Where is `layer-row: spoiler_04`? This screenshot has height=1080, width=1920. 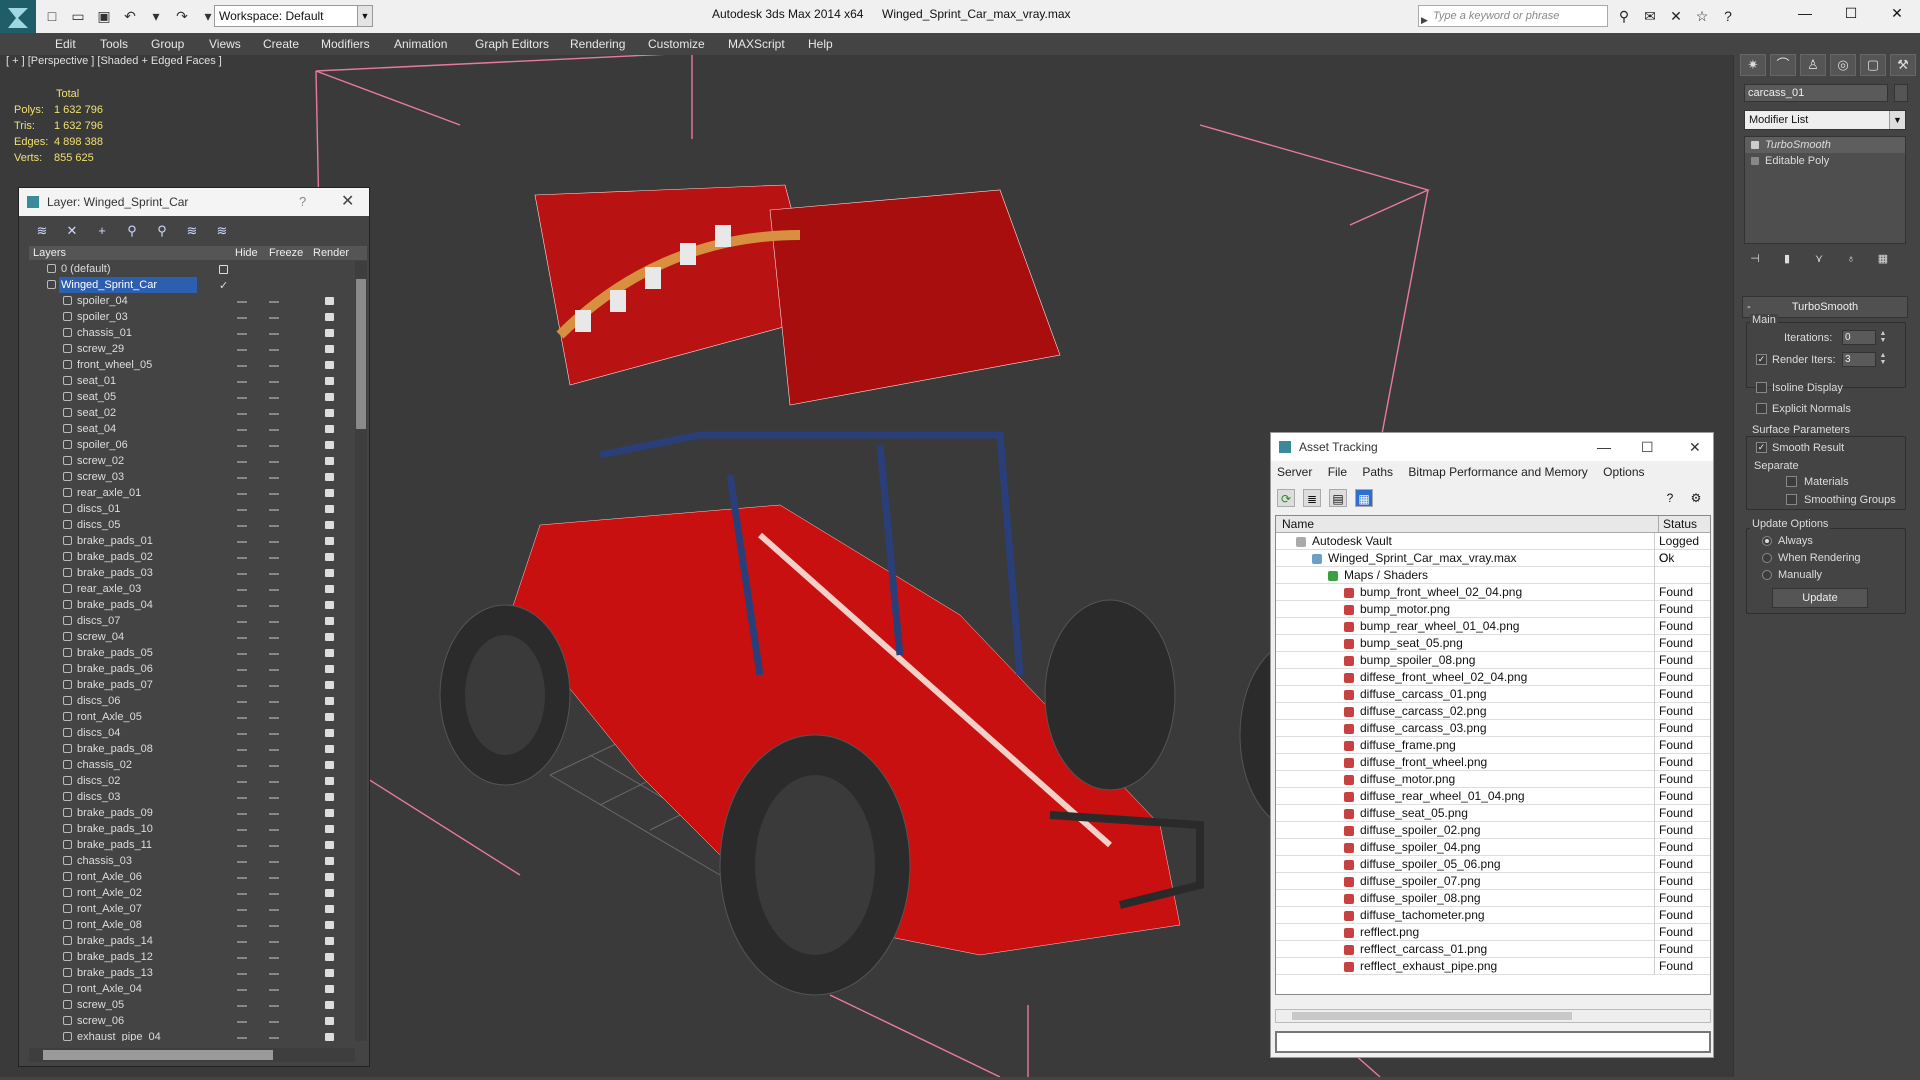 layer-row: spoiler_04 is located at coordinates (191, 301).